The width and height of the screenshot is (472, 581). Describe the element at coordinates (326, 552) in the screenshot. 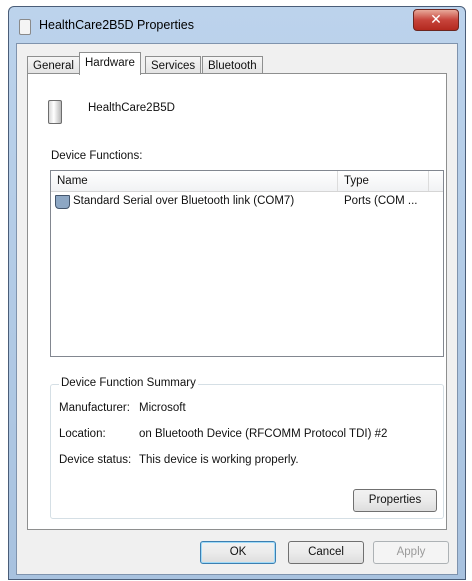

I see `cancel-button: Cancel` at that location.